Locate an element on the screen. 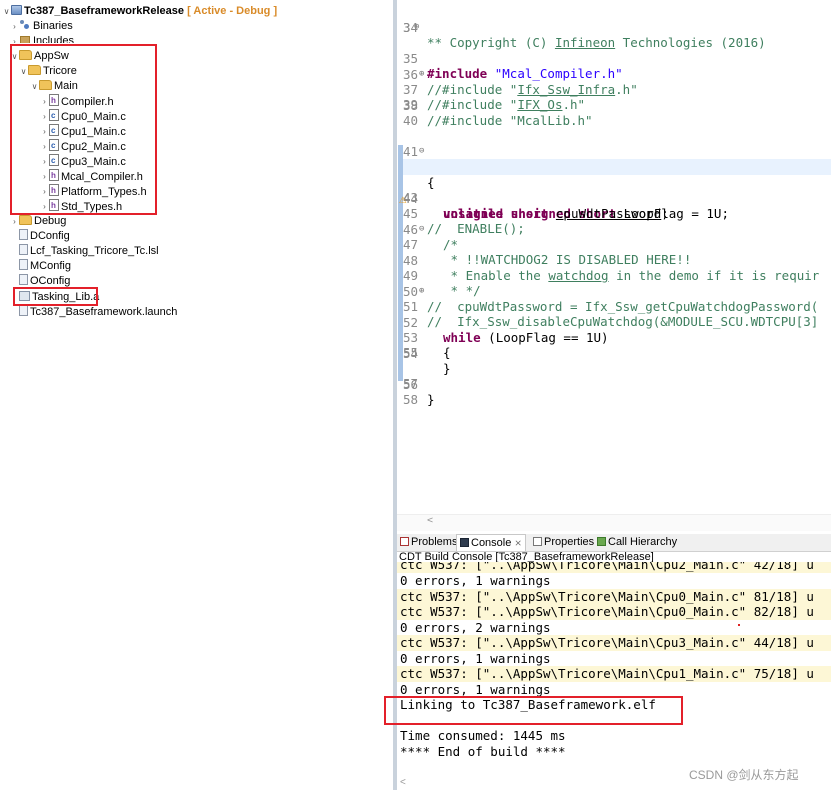 The width and height of the screenshot is (831, 790). watermark: CSDN @剑从东方起 is located at coordinates (744, 775).